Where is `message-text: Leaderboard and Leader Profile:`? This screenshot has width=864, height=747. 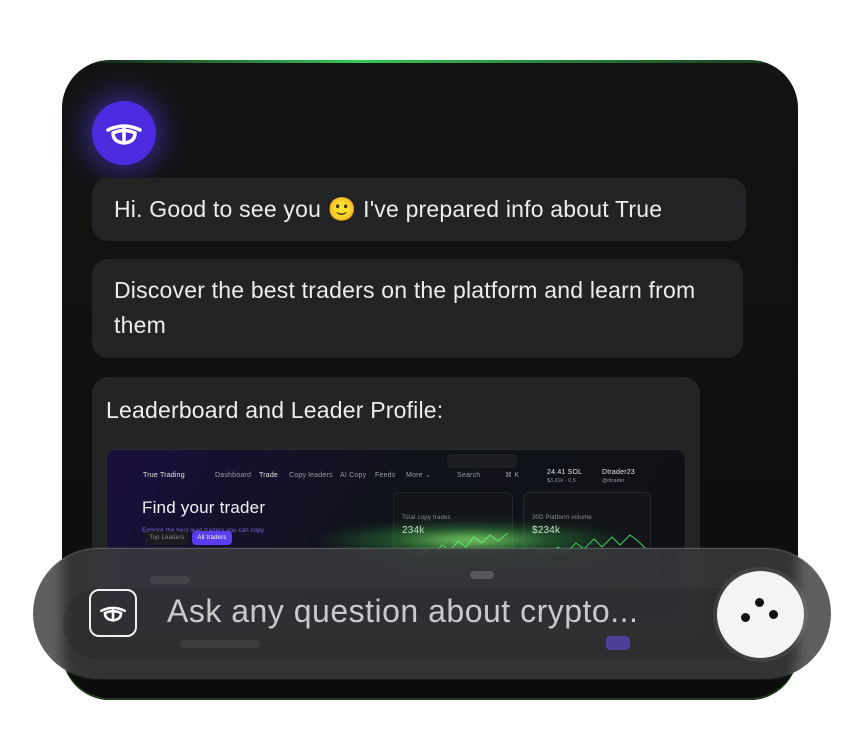
message-text: Leaderboard and Leader Profile: is located at coordinates (275, 410).